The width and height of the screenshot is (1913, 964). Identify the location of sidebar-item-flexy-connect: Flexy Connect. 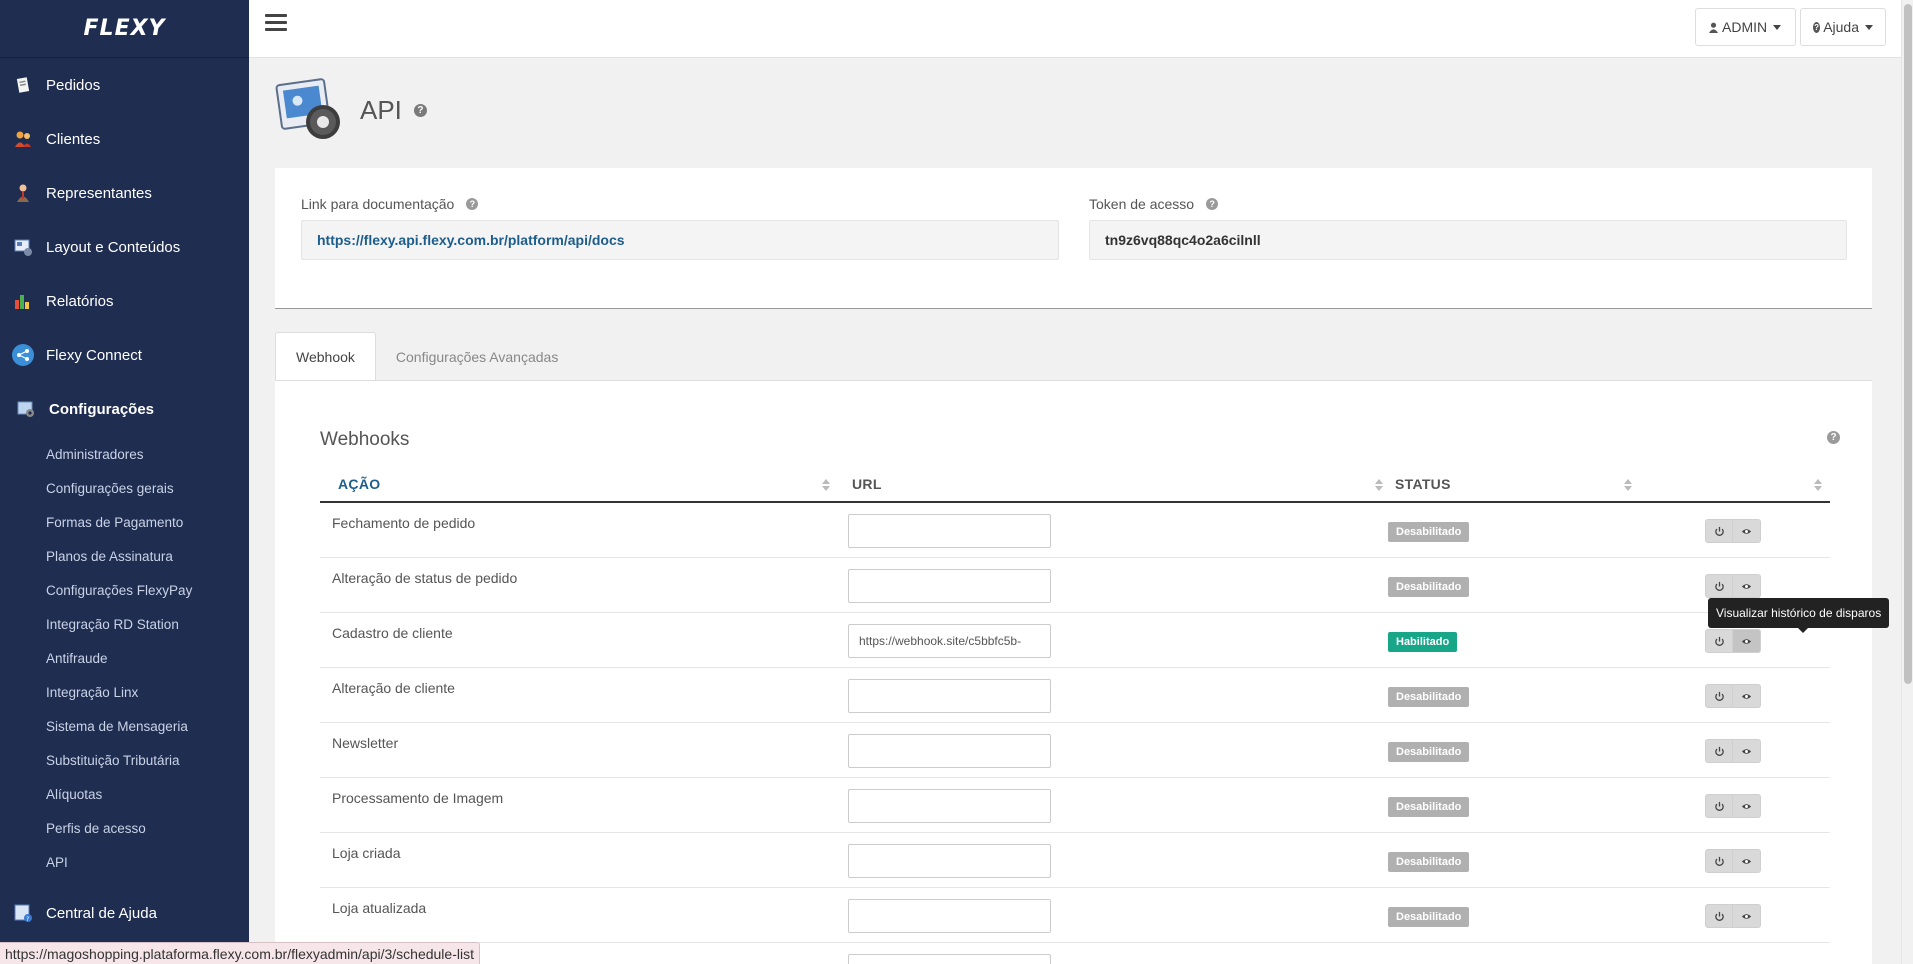
(124, 355).